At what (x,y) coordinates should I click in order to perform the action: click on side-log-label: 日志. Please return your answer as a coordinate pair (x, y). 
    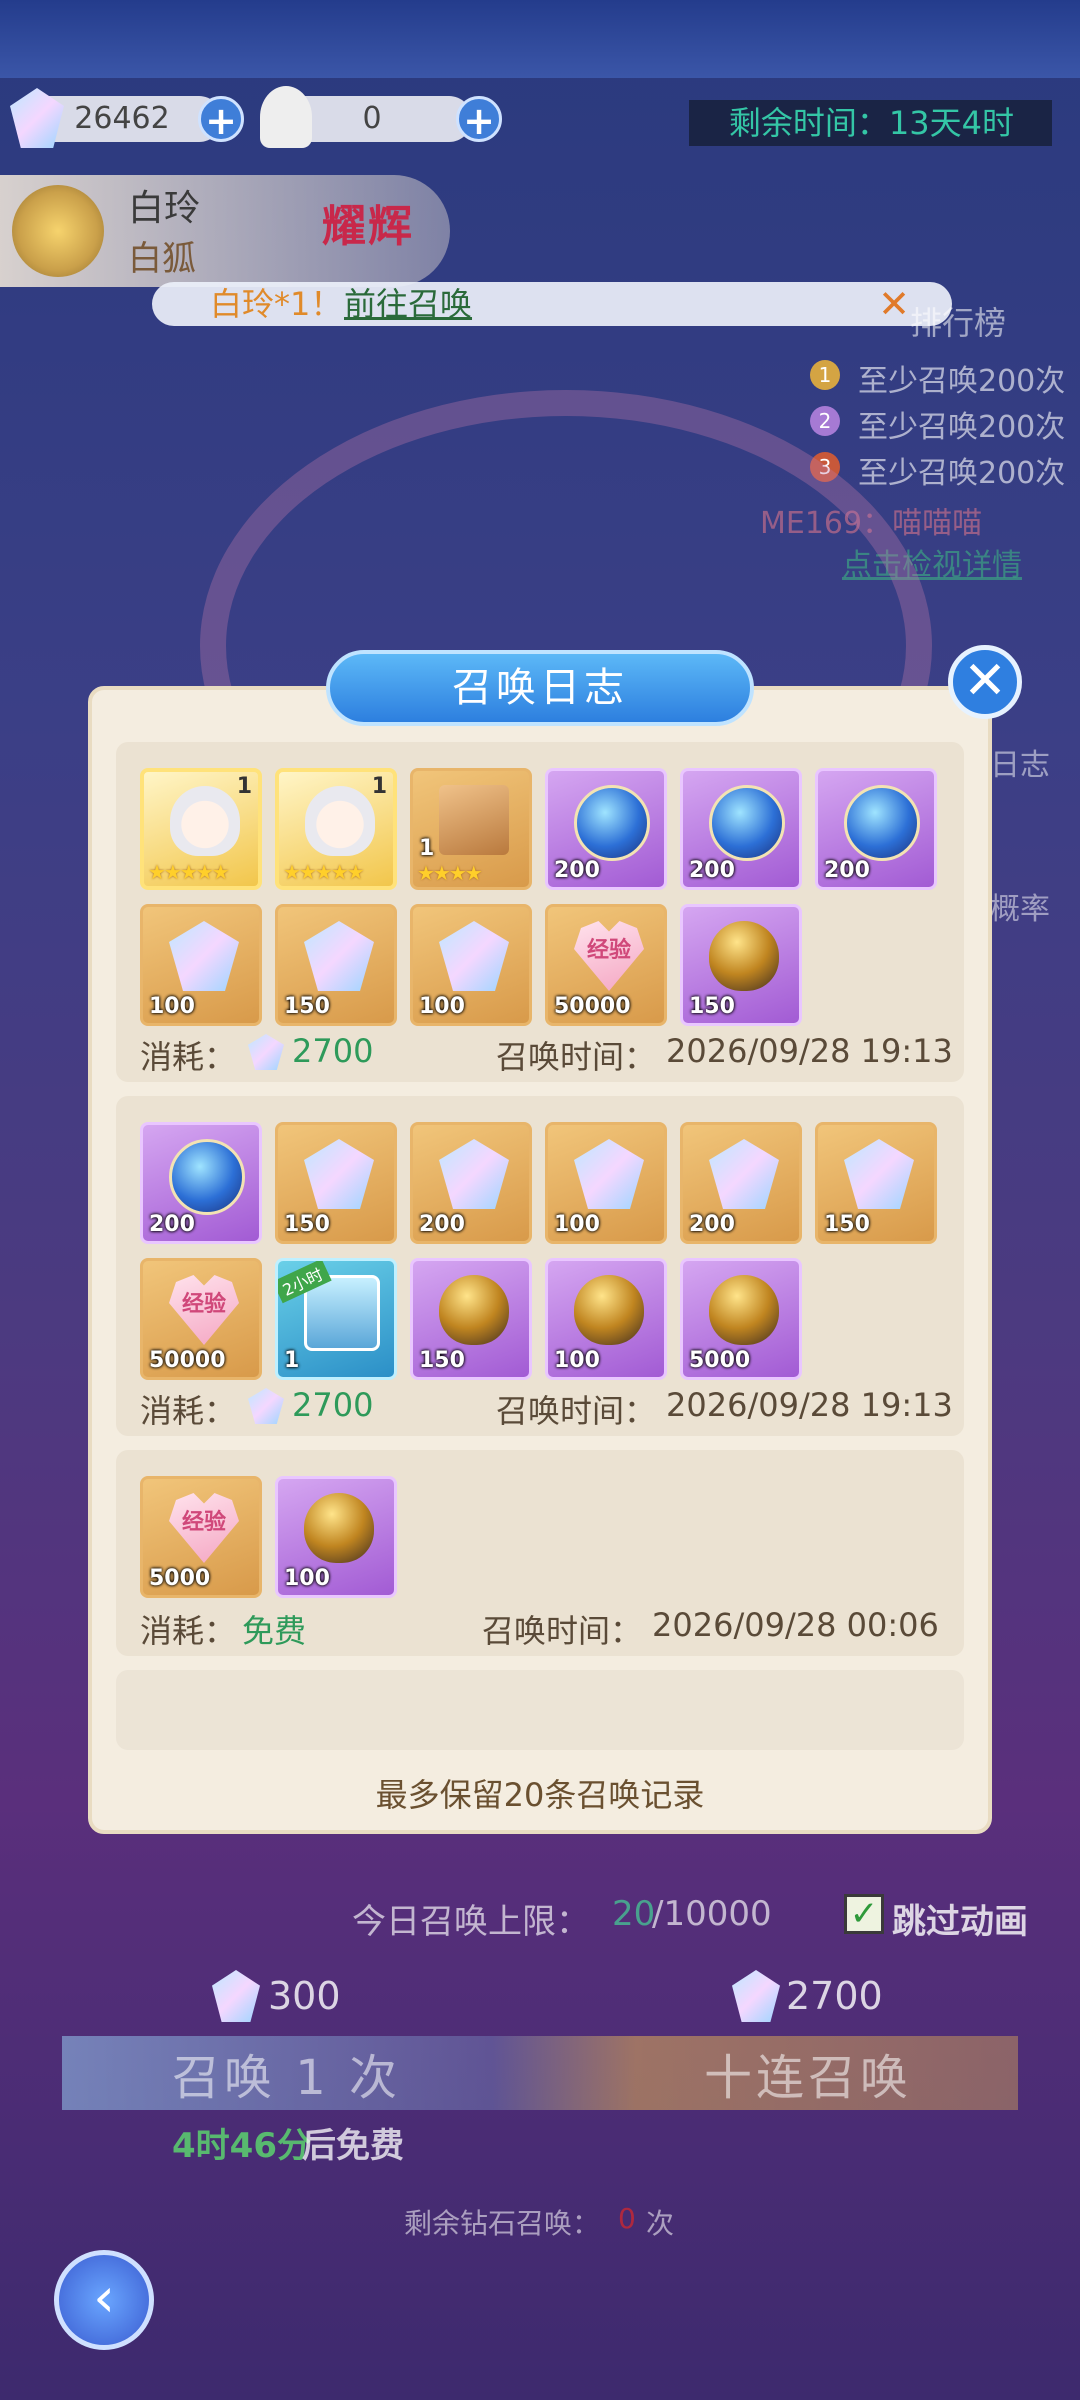
    Looking at the image, I should click on (1020, 762).